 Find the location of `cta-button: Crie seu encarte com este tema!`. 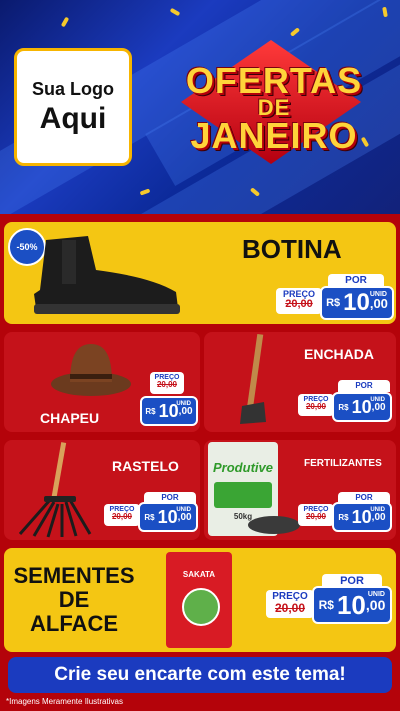

cta-button: Crie seu encarte com este tema! is located at coordinates (200, 675).